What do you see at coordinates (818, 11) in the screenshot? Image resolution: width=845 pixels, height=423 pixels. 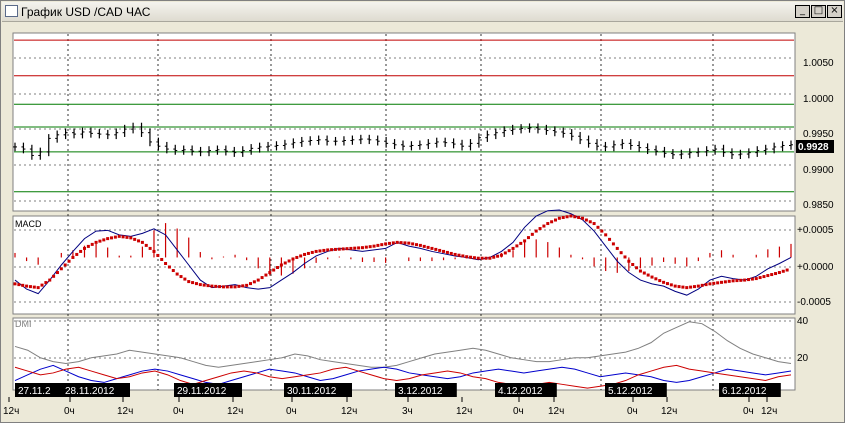 I see `maximize-button: □` at bounding box center [818, 11].